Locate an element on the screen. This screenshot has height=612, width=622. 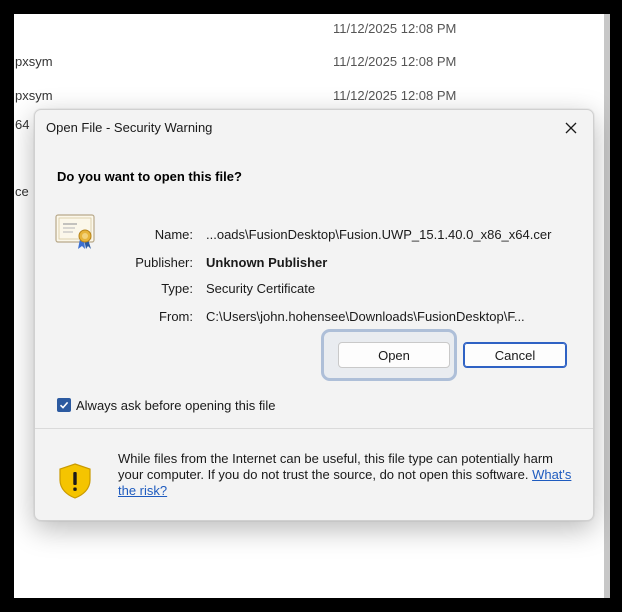
cancel-button: Cancel is located at coordinates (515, 355).